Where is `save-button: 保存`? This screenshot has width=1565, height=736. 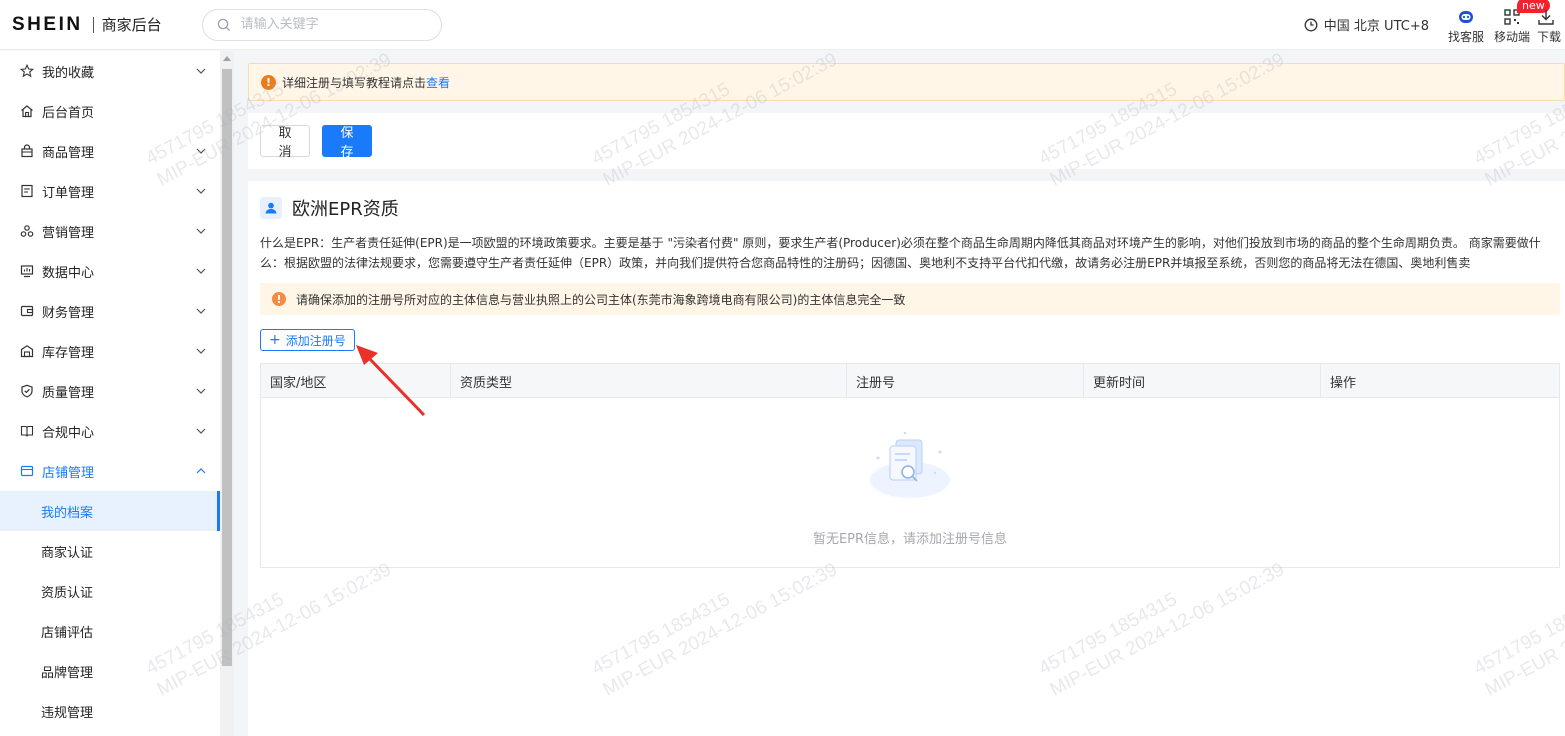 save-button: 保存 is located at coordinates (347, 141).